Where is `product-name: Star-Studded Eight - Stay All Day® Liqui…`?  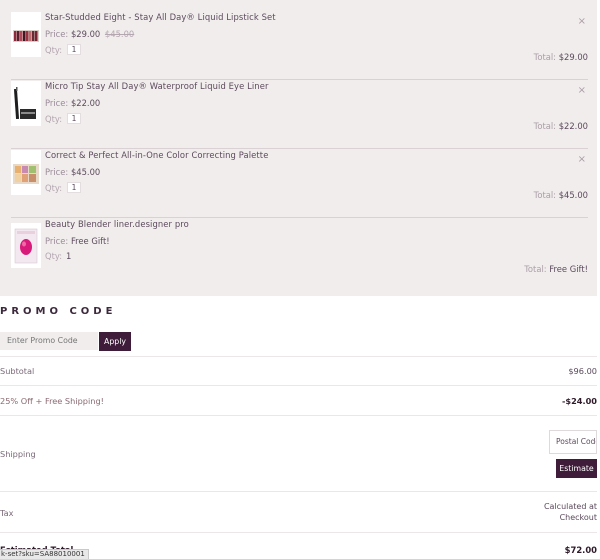 product-name: Star-Studded Eight - Stay All Day® Liqui… is located at coordinates (160, 17).